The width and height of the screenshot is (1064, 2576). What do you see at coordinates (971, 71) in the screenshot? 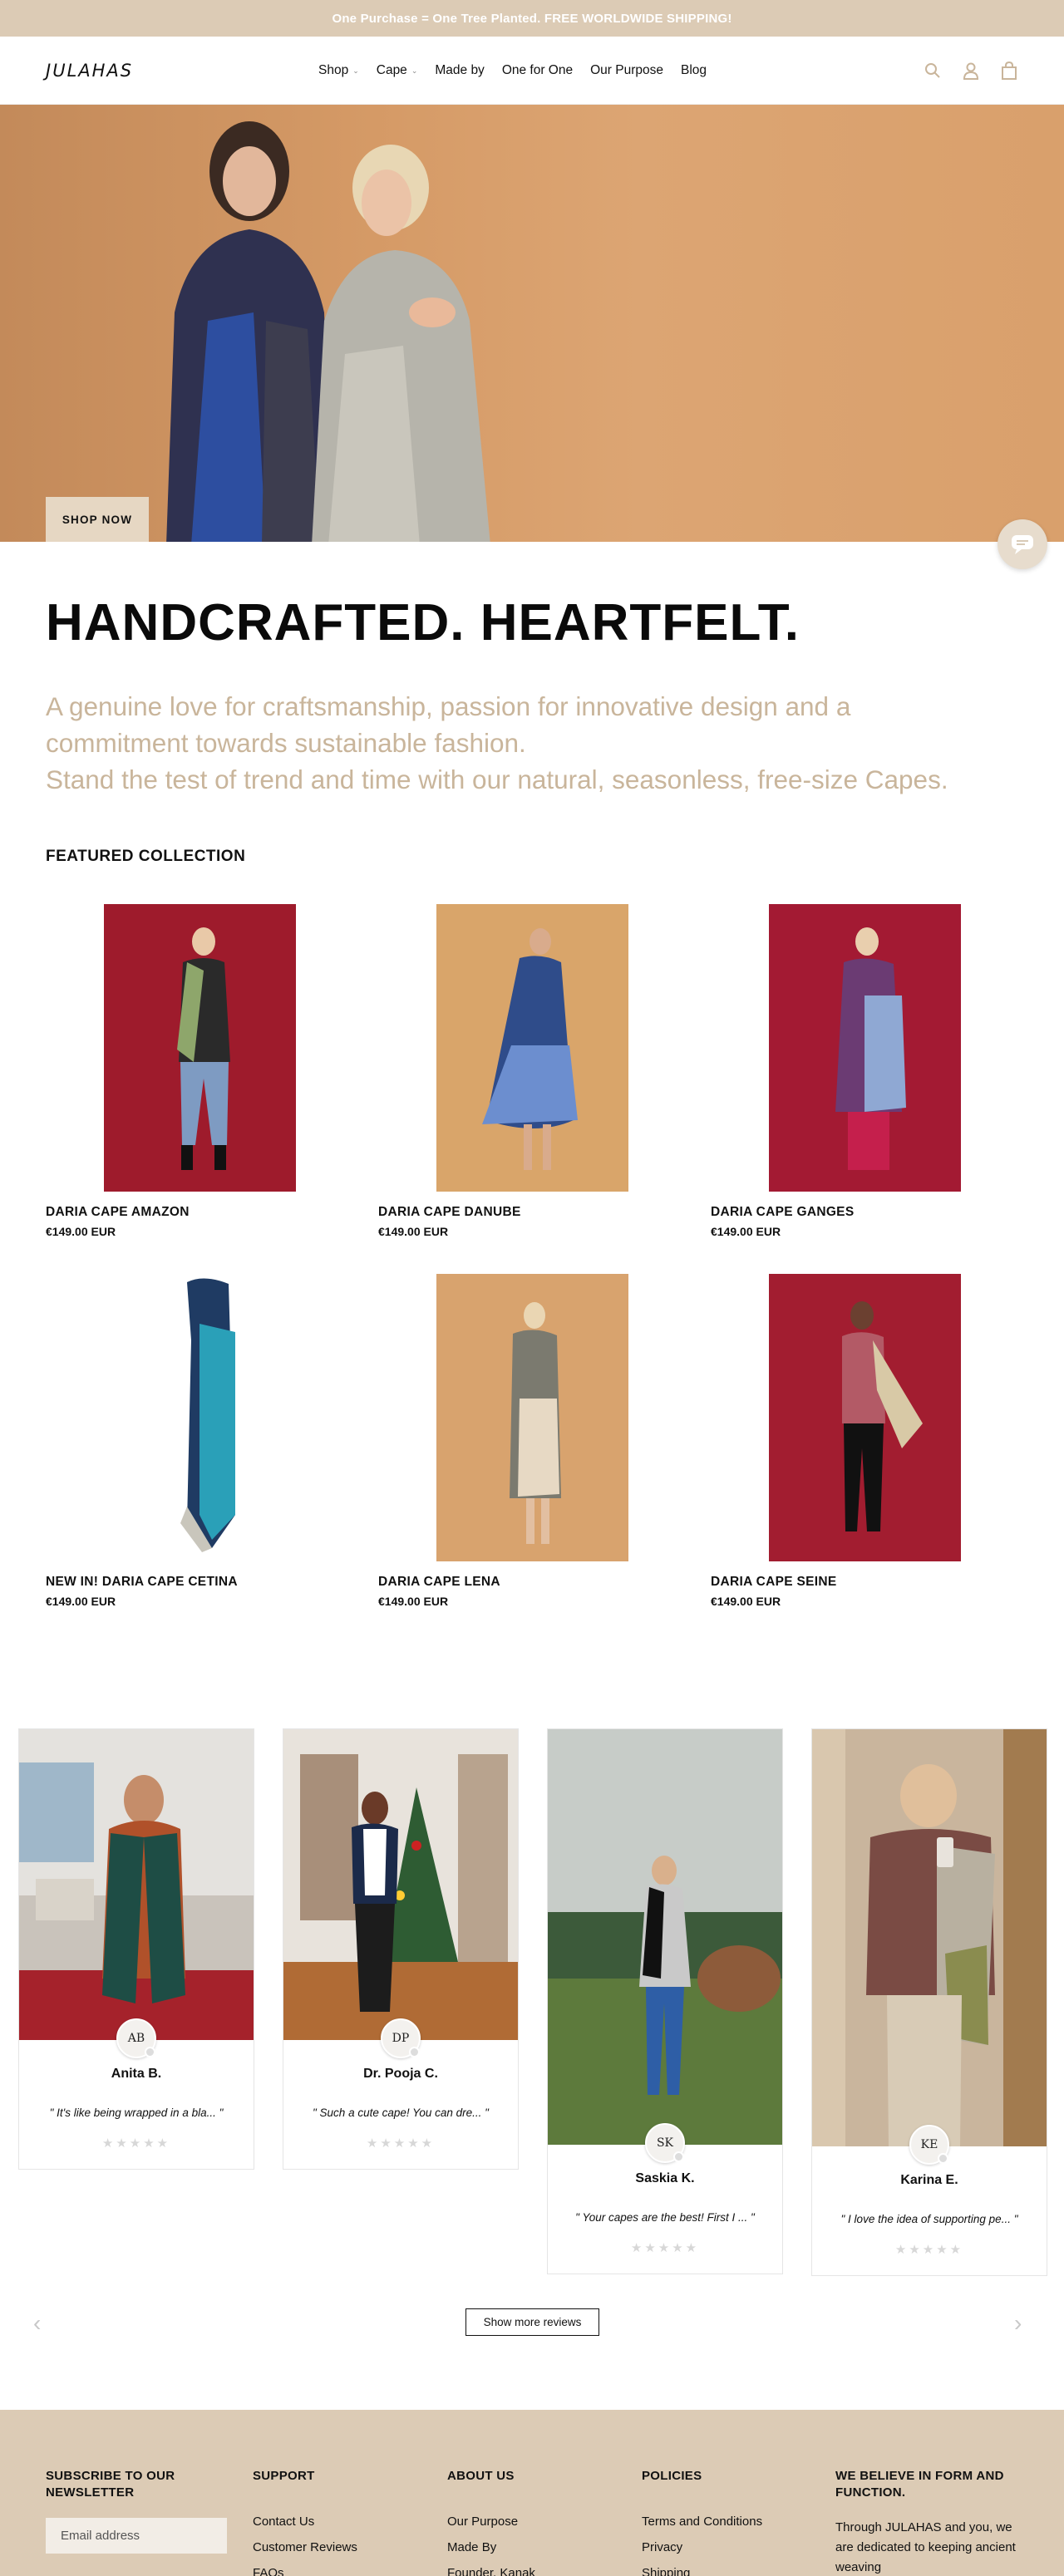
I see `account-icon` at bounding box center [971, 71].